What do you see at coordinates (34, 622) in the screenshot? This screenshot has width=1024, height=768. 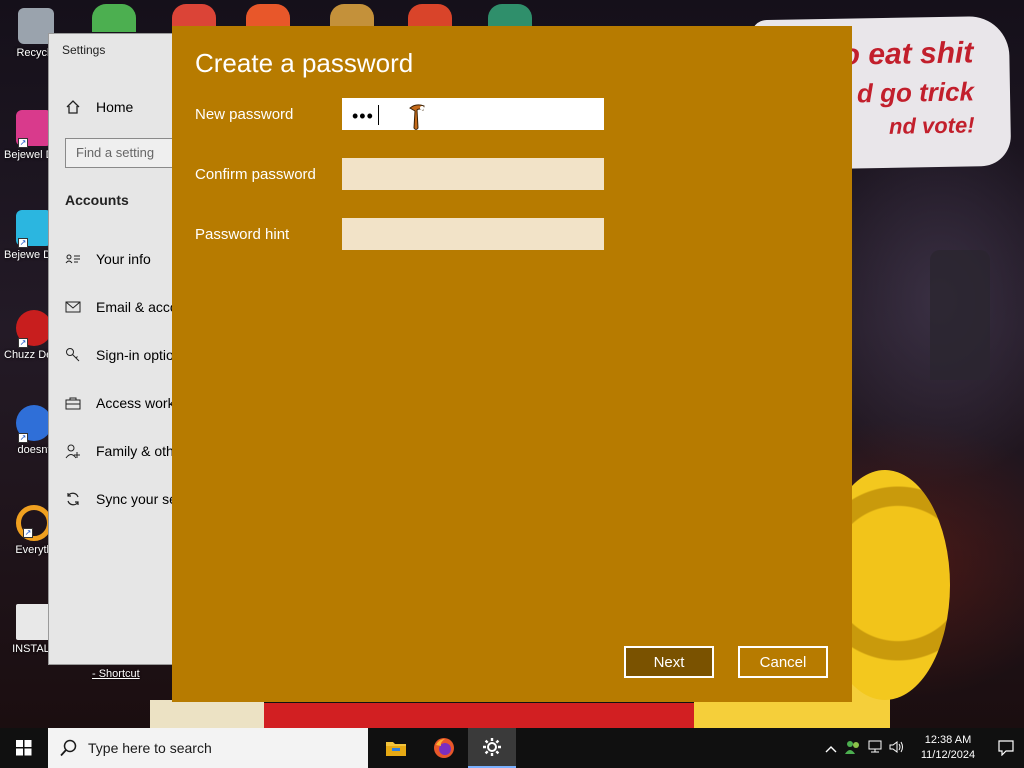 I see `text-document-icon` at bounding box center [34, 622].